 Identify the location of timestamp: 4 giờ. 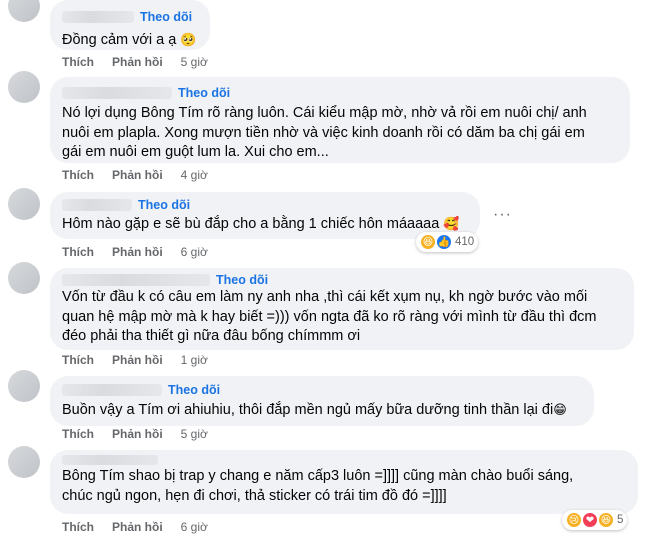
(194, 175).